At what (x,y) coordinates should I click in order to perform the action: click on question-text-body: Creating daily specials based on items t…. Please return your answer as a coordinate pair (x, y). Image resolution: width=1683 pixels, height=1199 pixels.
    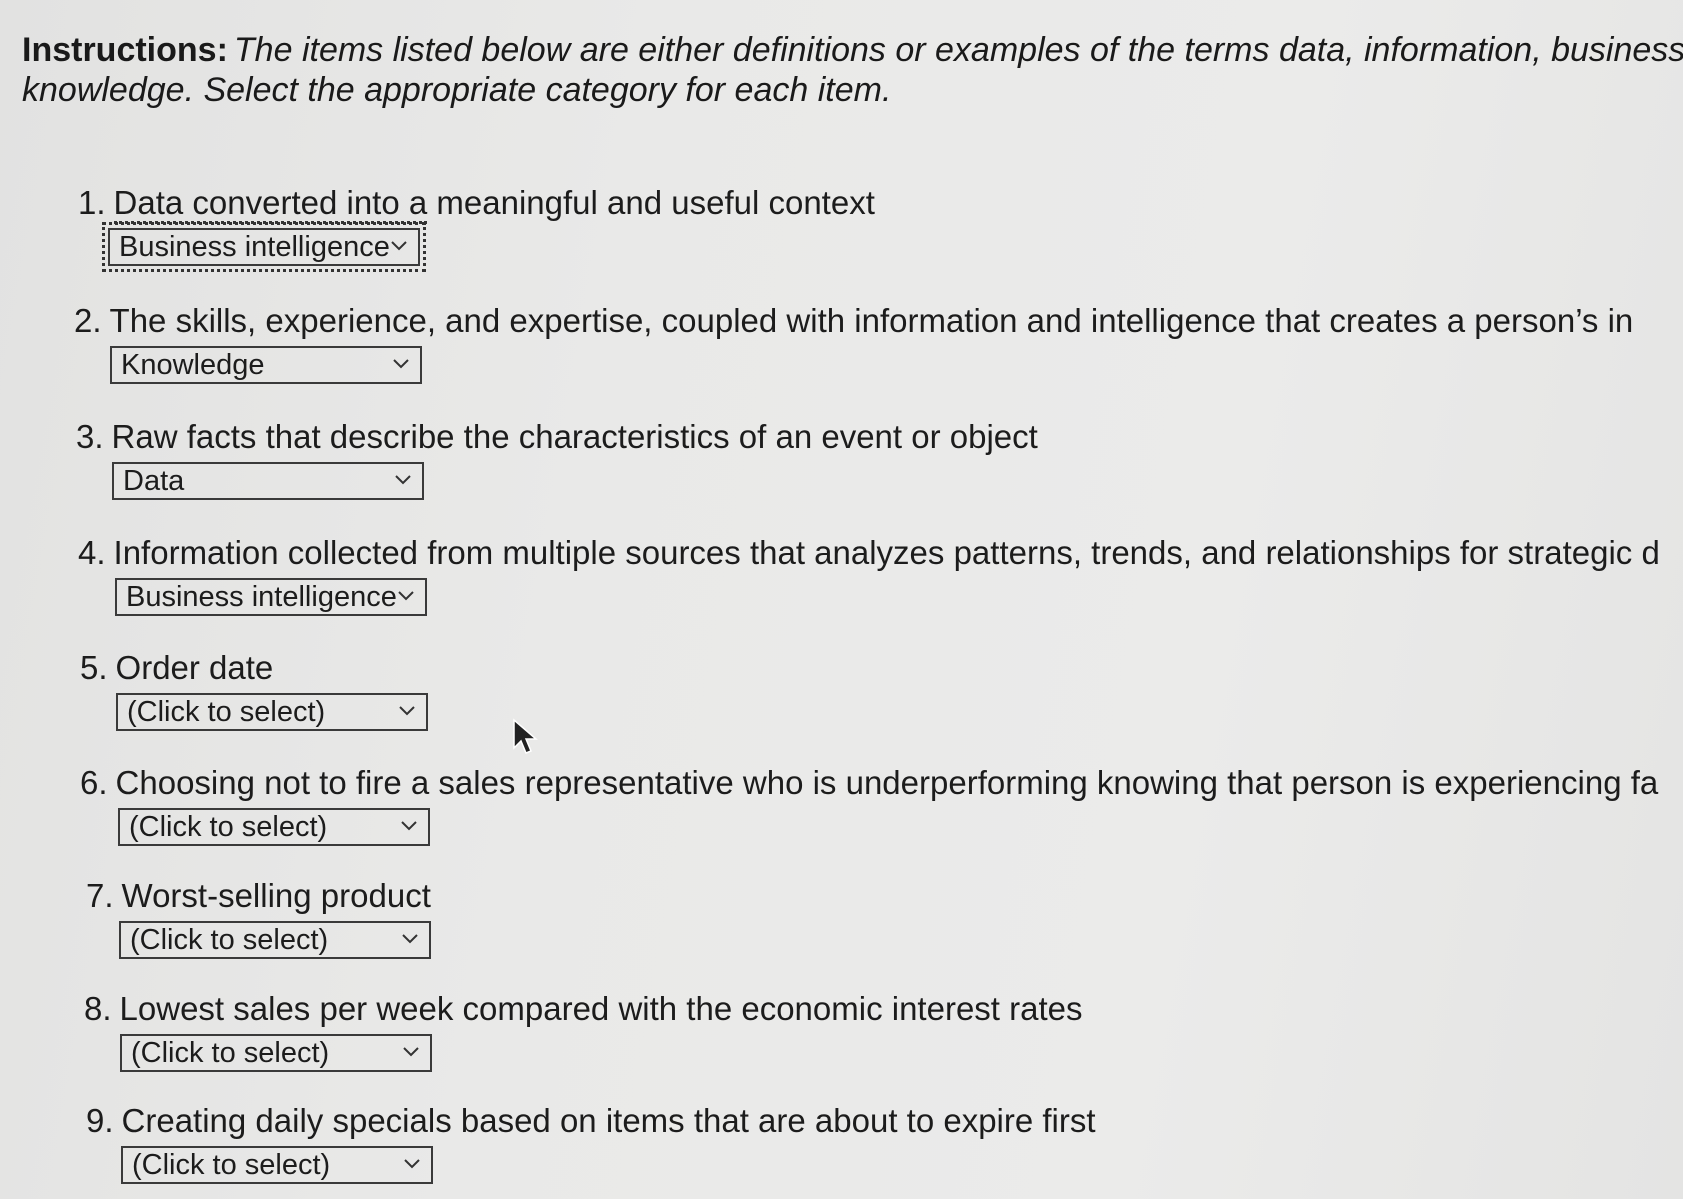
    Looking at the image, I should click on (608, 1120).